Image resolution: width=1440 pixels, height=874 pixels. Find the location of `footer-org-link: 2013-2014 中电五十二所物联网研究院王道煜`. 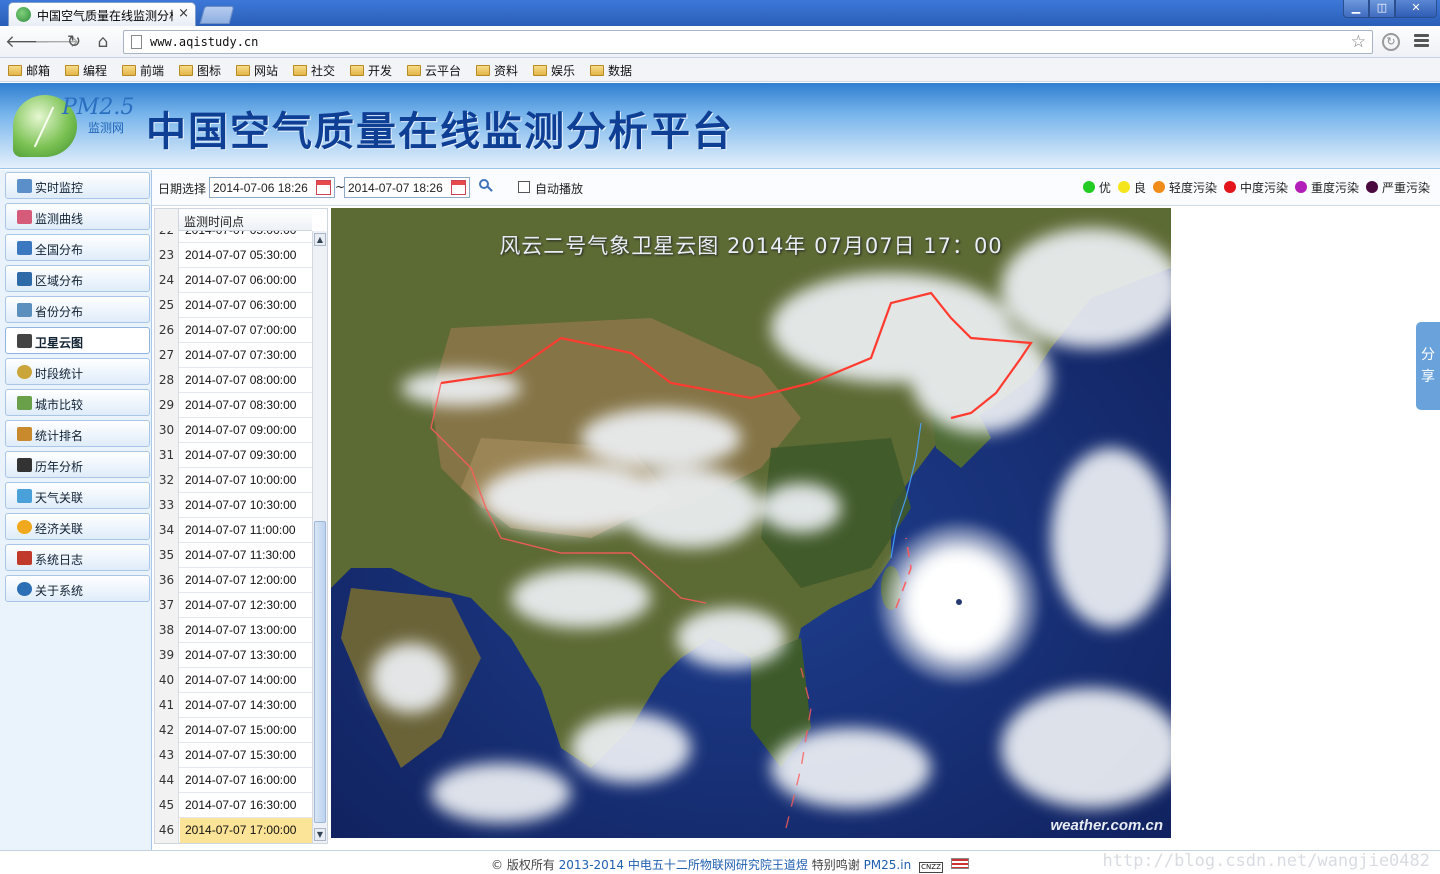

footer-org-link: 2013-2014 中电五十二所物联网研究院王道煜 is located at coordinates (683, 865).